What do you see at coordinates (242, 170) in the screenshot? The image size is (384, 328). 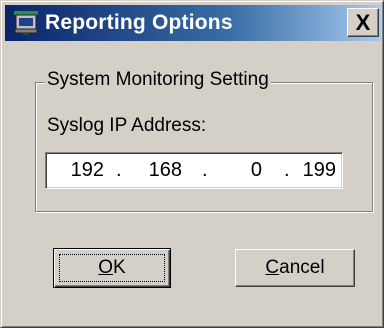 I see `ip-octet-3: 0` at bounding box center [242, 170].